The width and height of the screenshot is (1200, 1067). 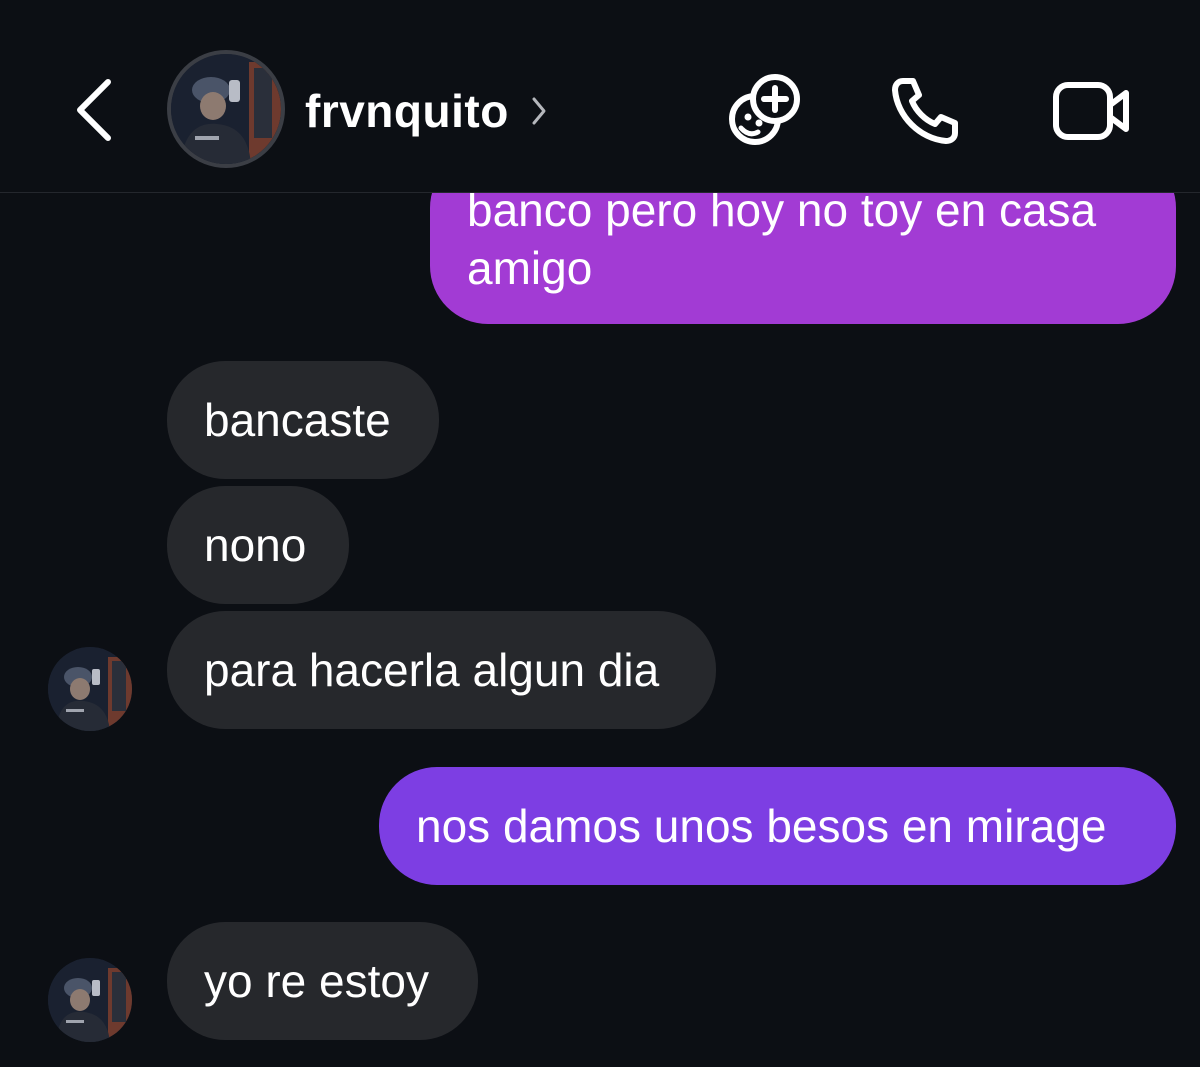 What do you see at coordinates (432, 670) in the screenshot?
I see `message-text: para hacerla algun dia` at bounding box center [432, 670].